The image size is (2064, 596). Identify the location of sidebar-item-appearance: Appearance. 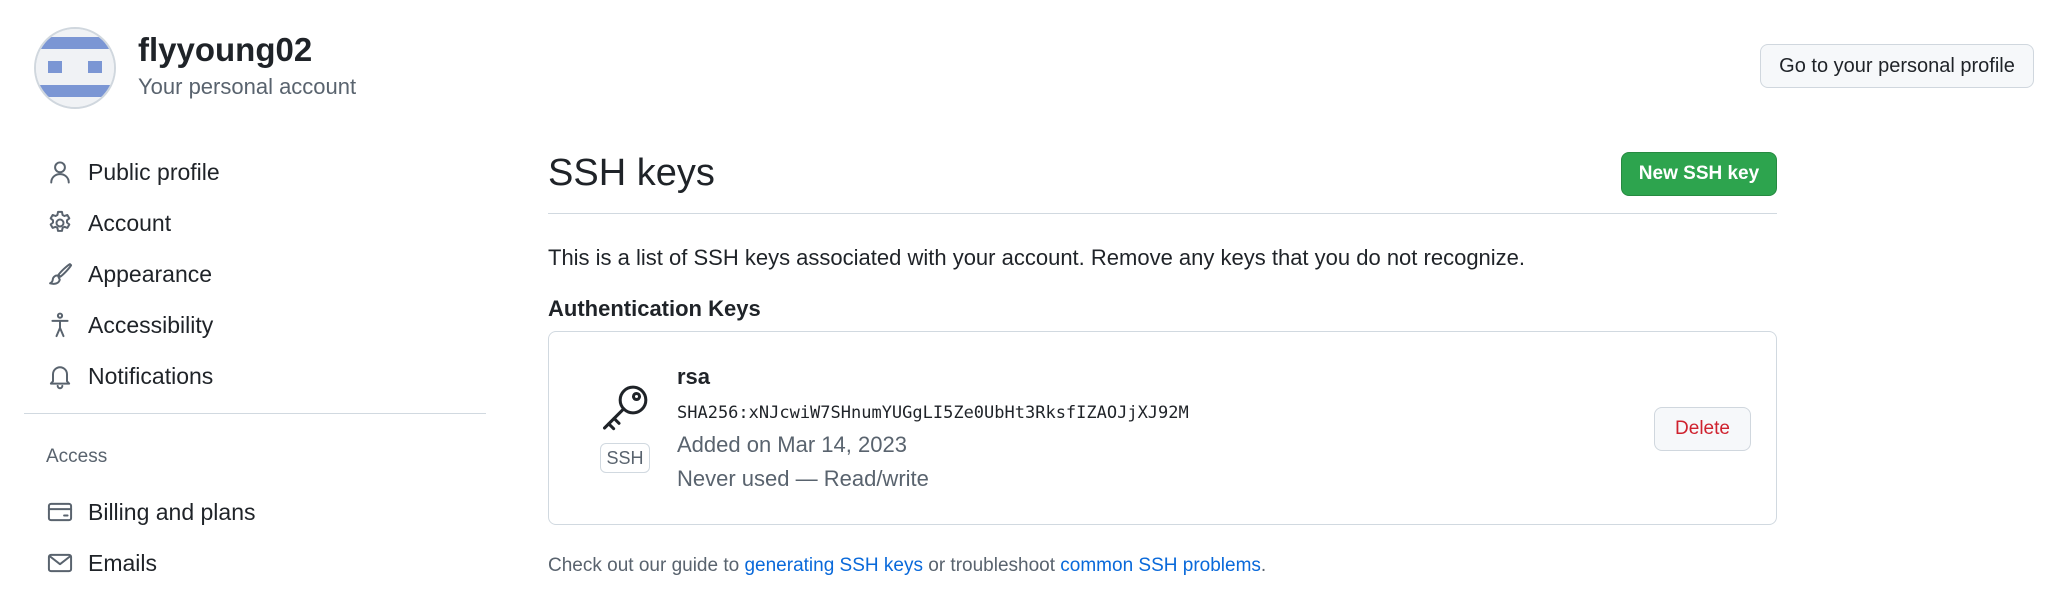
(129, 274).